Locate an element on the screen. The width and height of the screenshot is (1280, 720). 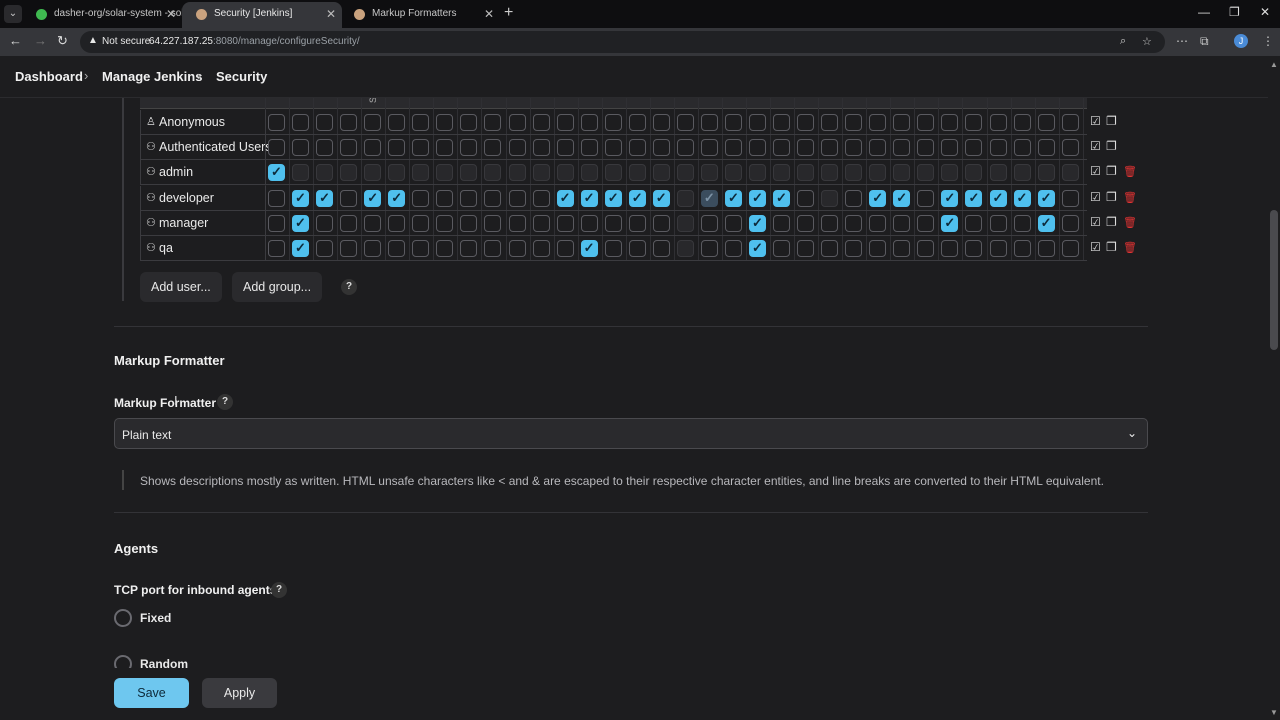
media-icon: ⋯ is located at coordinates (1182, 41).